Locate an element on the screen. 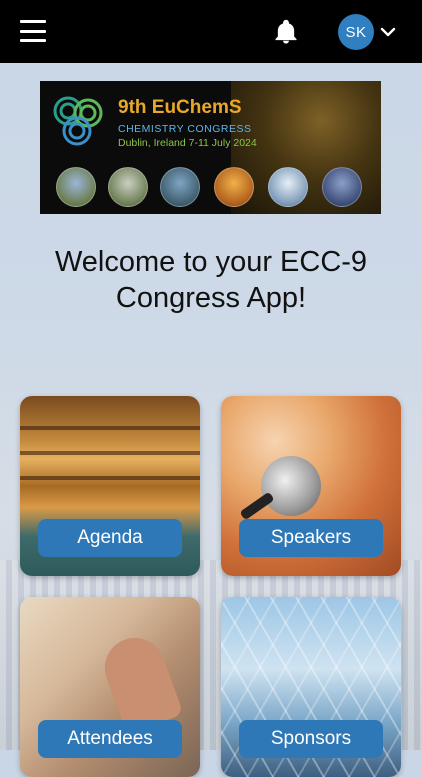 The width and height of the screenshot is (422, 777). banner-subtitle: CHEMISTRY CONGRESS is located at coordinates (185, 129).